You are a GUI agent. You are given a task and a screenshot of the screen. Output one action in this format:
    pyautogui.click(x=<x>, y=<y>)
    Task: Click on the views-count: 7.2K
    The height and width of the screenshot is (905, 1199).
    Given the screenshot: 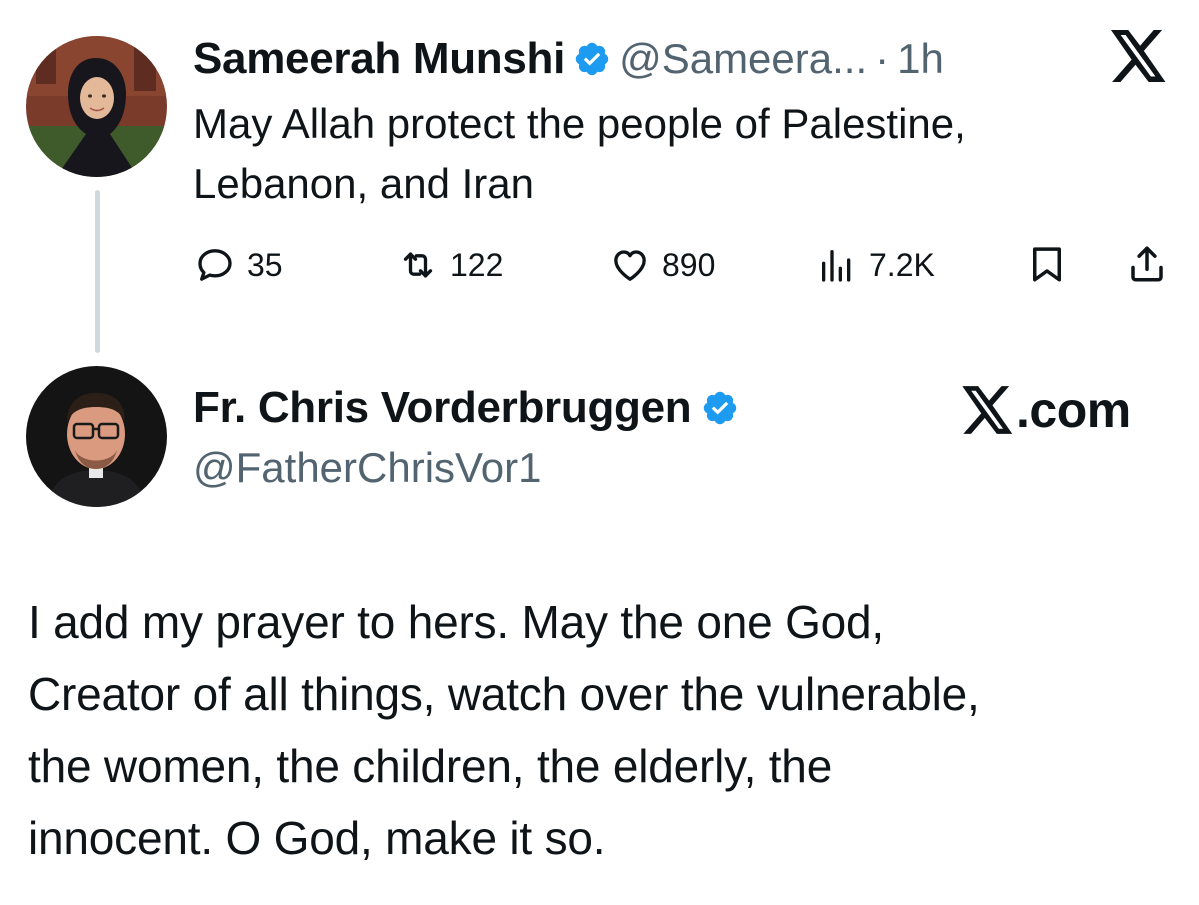 What is the action you would take?
    pyautogui.click(x=902, y=264)
    